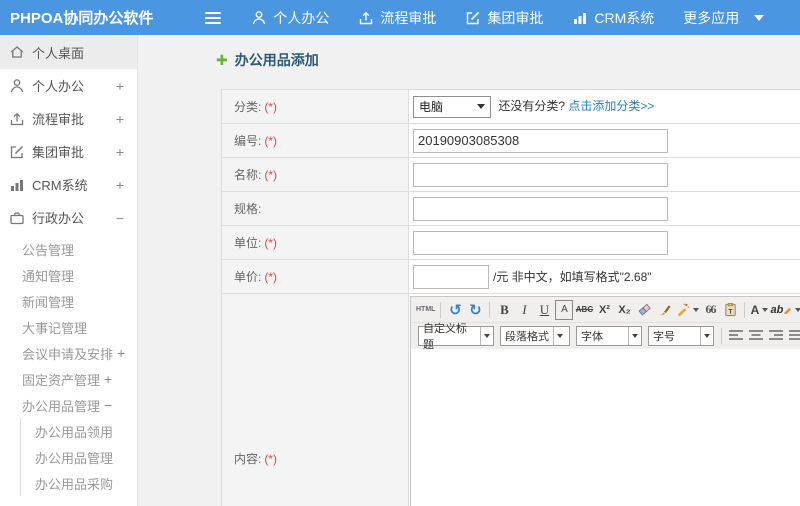 The width and height of the screenshot is (800, 506). I want to click on nav-personal-office: 个人办公, so click(290, 18).